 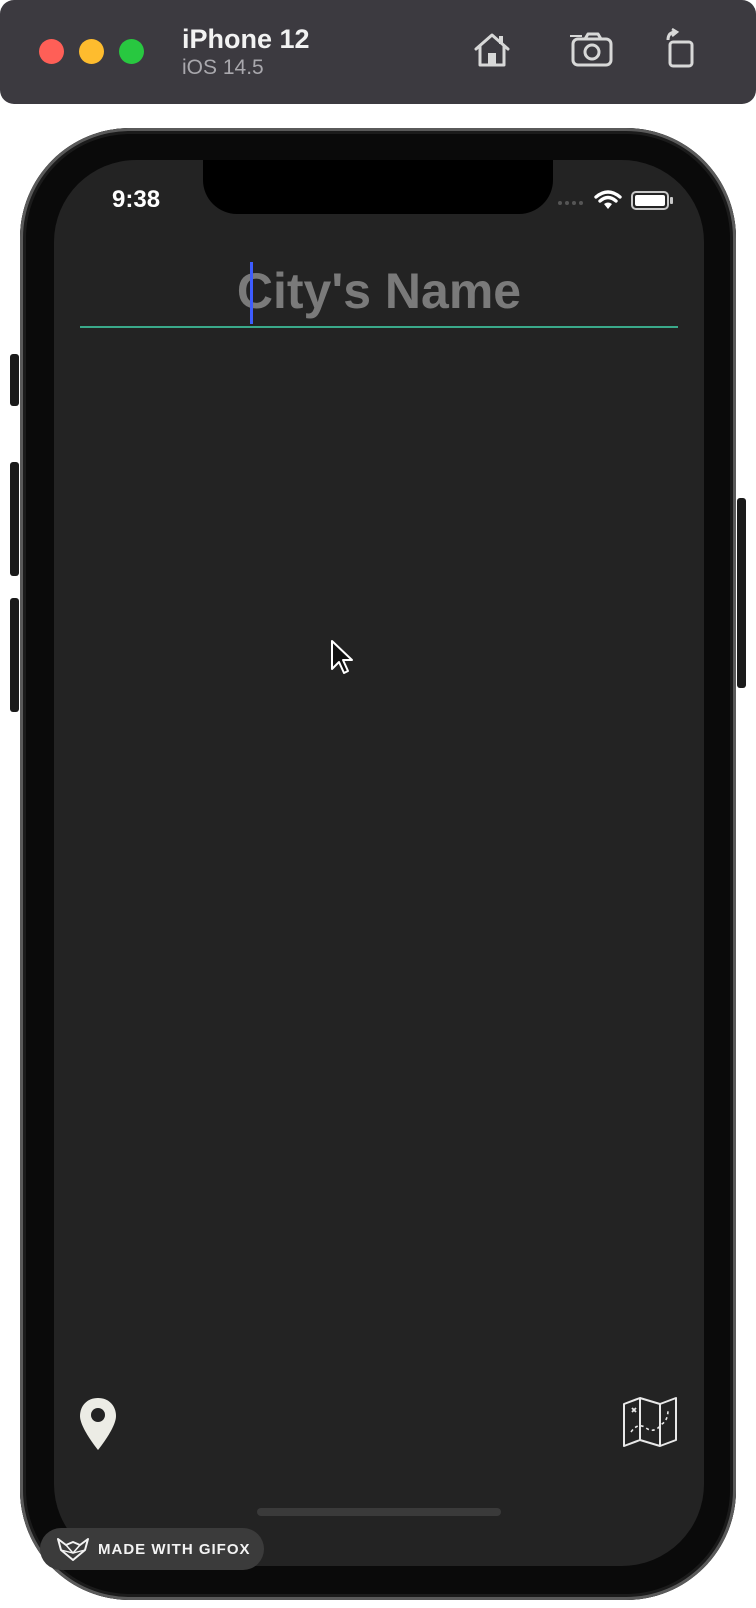 I want to click on volume-down-button, so click(x=14, y=655).